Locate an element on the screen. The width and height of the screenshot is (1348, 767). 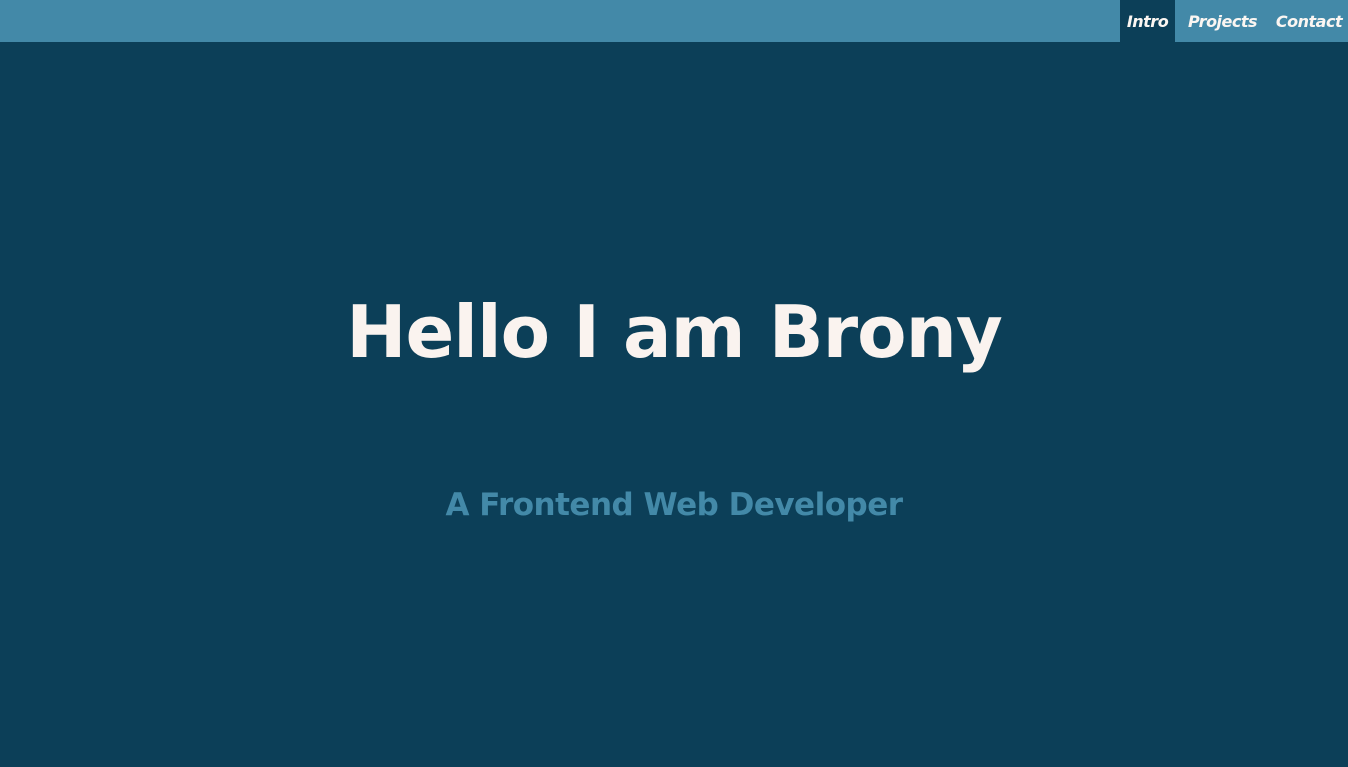
top-navbar: Intro Projects Contact is located at coordinates (674, 21).